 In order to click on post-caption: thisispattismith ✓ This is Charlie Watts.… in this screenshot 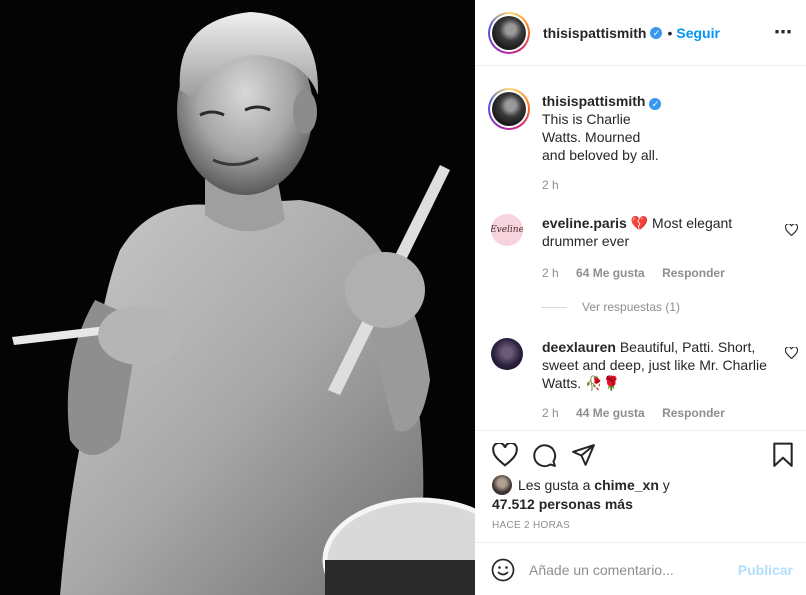, I will do `click(575, 126)`.